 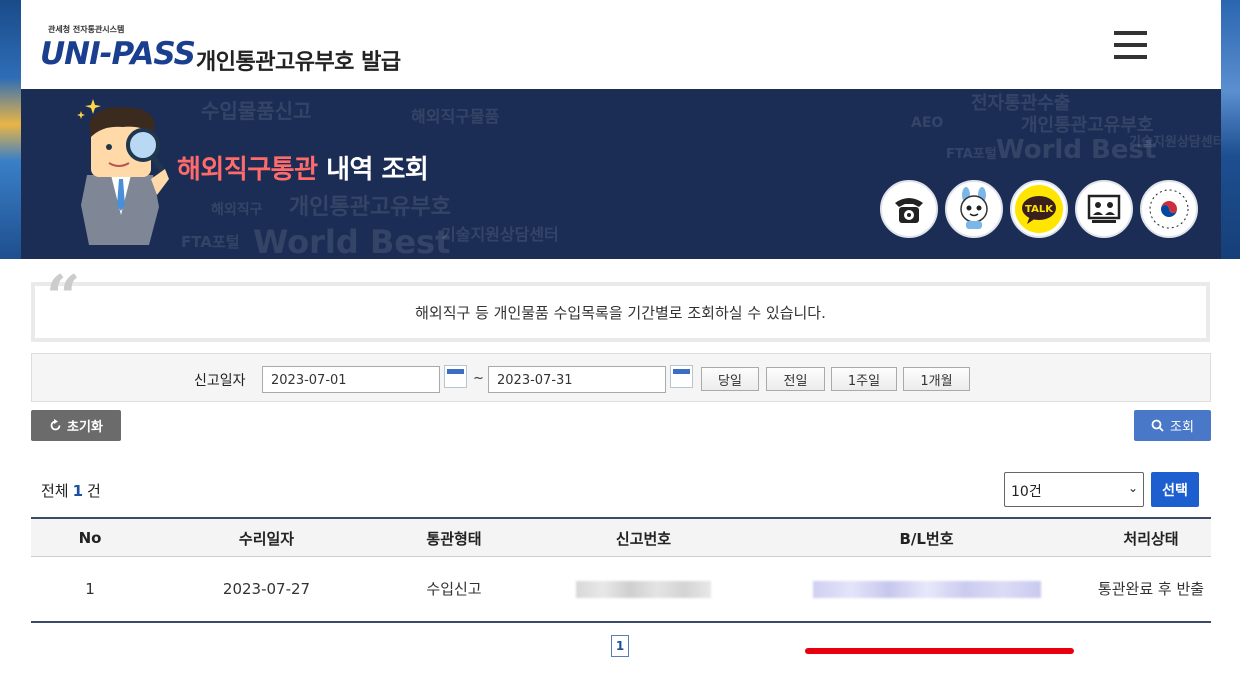 I want to click on logo-wordmark: UNI-PASS, so click(x=118, y=54).